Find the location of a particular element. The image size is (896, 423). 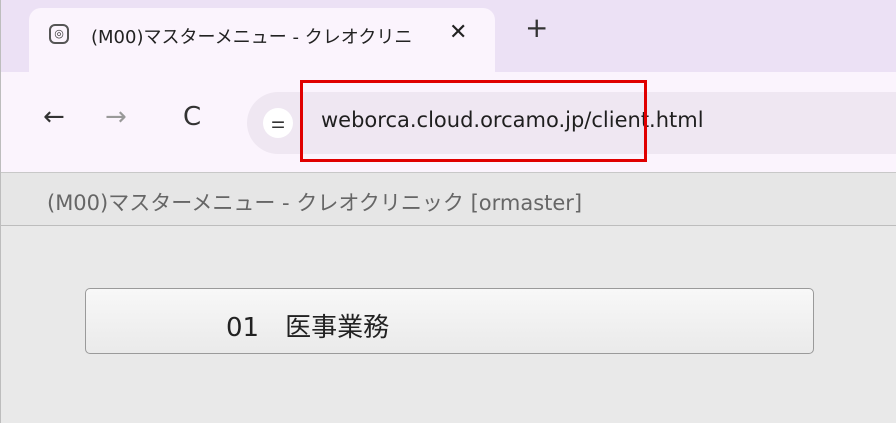

browser-tab: ◎ (M00)マスターメニュー - クレオクリニ ✕ is located at coordinates (262, 40).